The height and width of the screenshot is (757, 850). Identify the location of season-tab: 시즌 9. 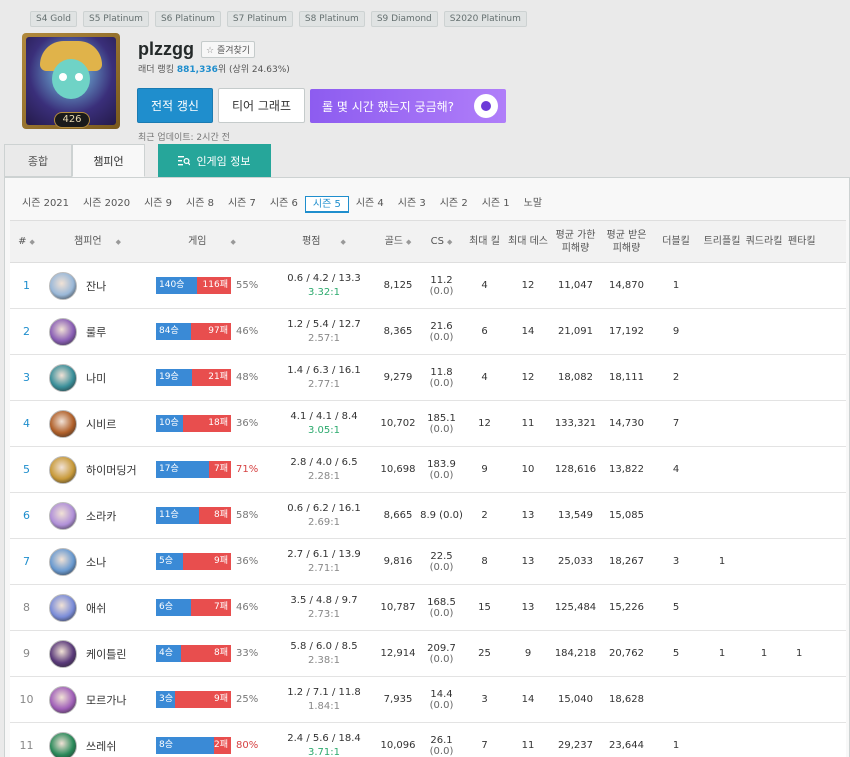
(158, 204).